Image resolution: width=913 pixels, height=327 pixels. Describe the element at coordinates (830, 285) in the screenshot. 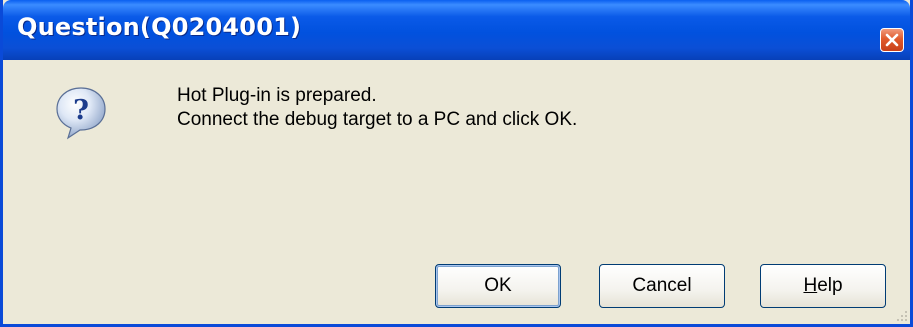

I see `help-label: elp` at that location.